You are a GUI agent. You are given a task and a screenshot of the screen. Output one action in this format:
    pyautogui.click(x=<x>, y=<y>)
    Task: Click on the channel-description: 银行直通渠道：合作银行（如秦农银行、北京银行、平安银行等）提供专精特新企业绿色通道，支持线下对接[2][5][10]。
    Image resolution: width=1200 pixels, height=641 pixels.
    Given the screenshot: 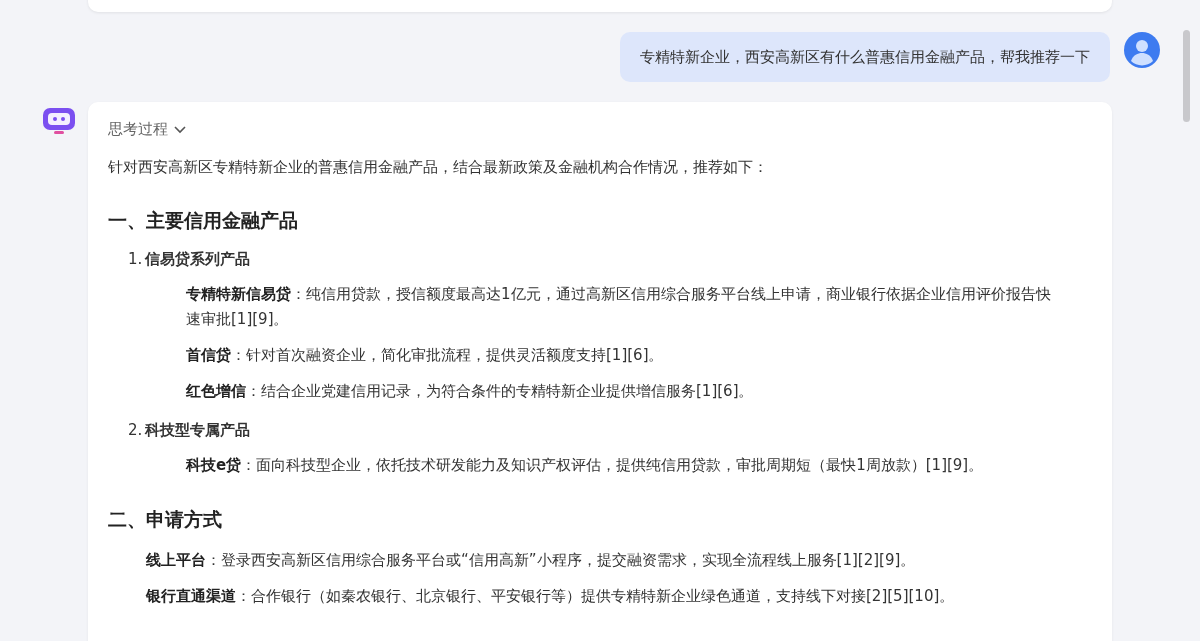 What is the action you would take?
    pyautogui.click(x=551, y=596)
    